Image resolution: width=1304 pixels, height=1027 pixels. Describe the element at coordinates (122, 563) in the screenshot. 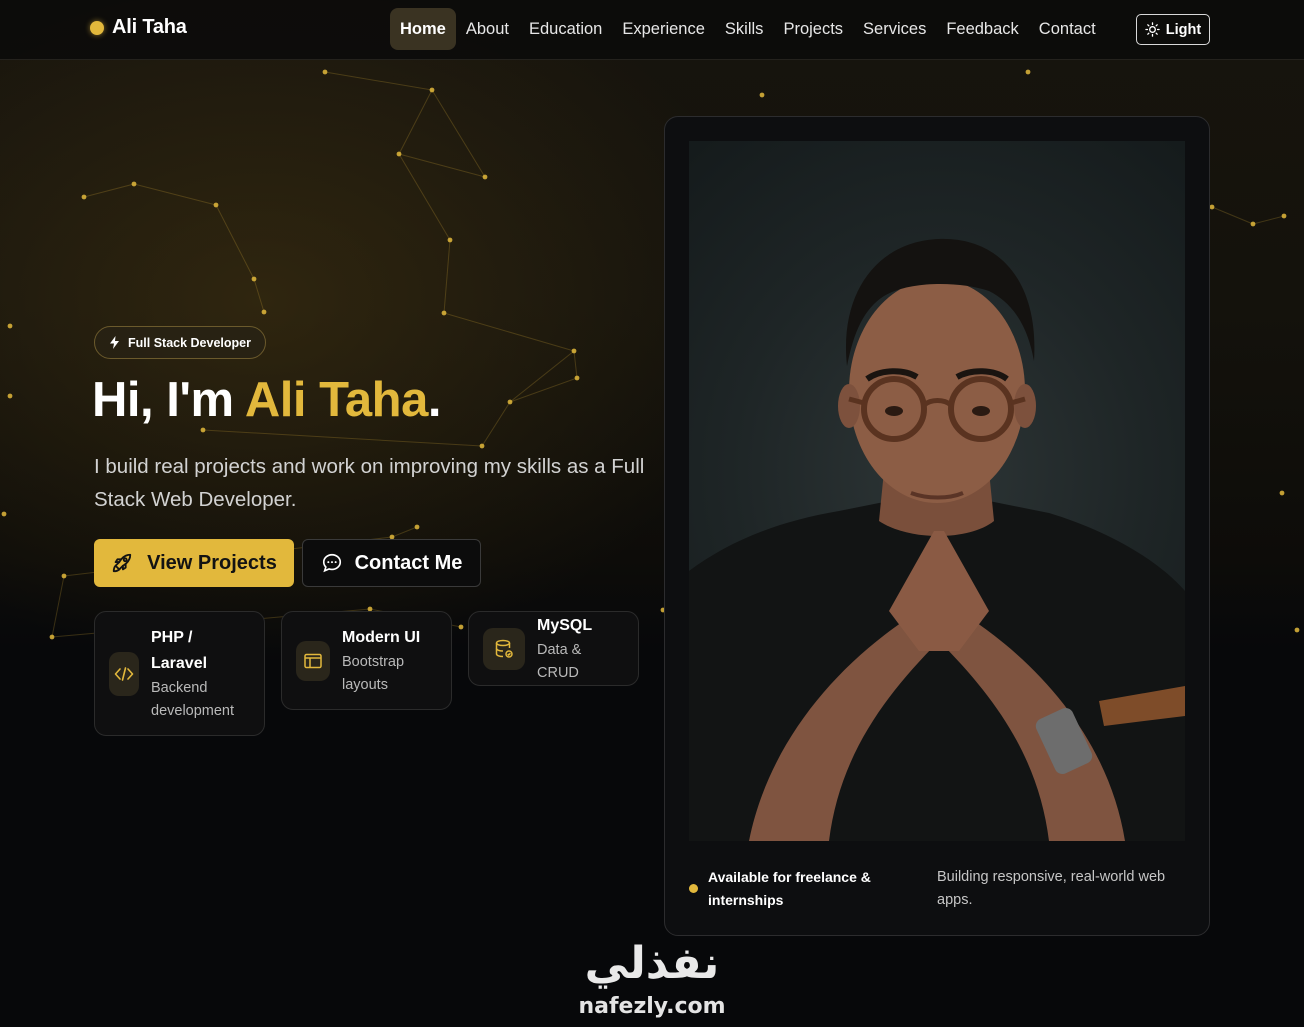

I see `rocket-icon` at that location.